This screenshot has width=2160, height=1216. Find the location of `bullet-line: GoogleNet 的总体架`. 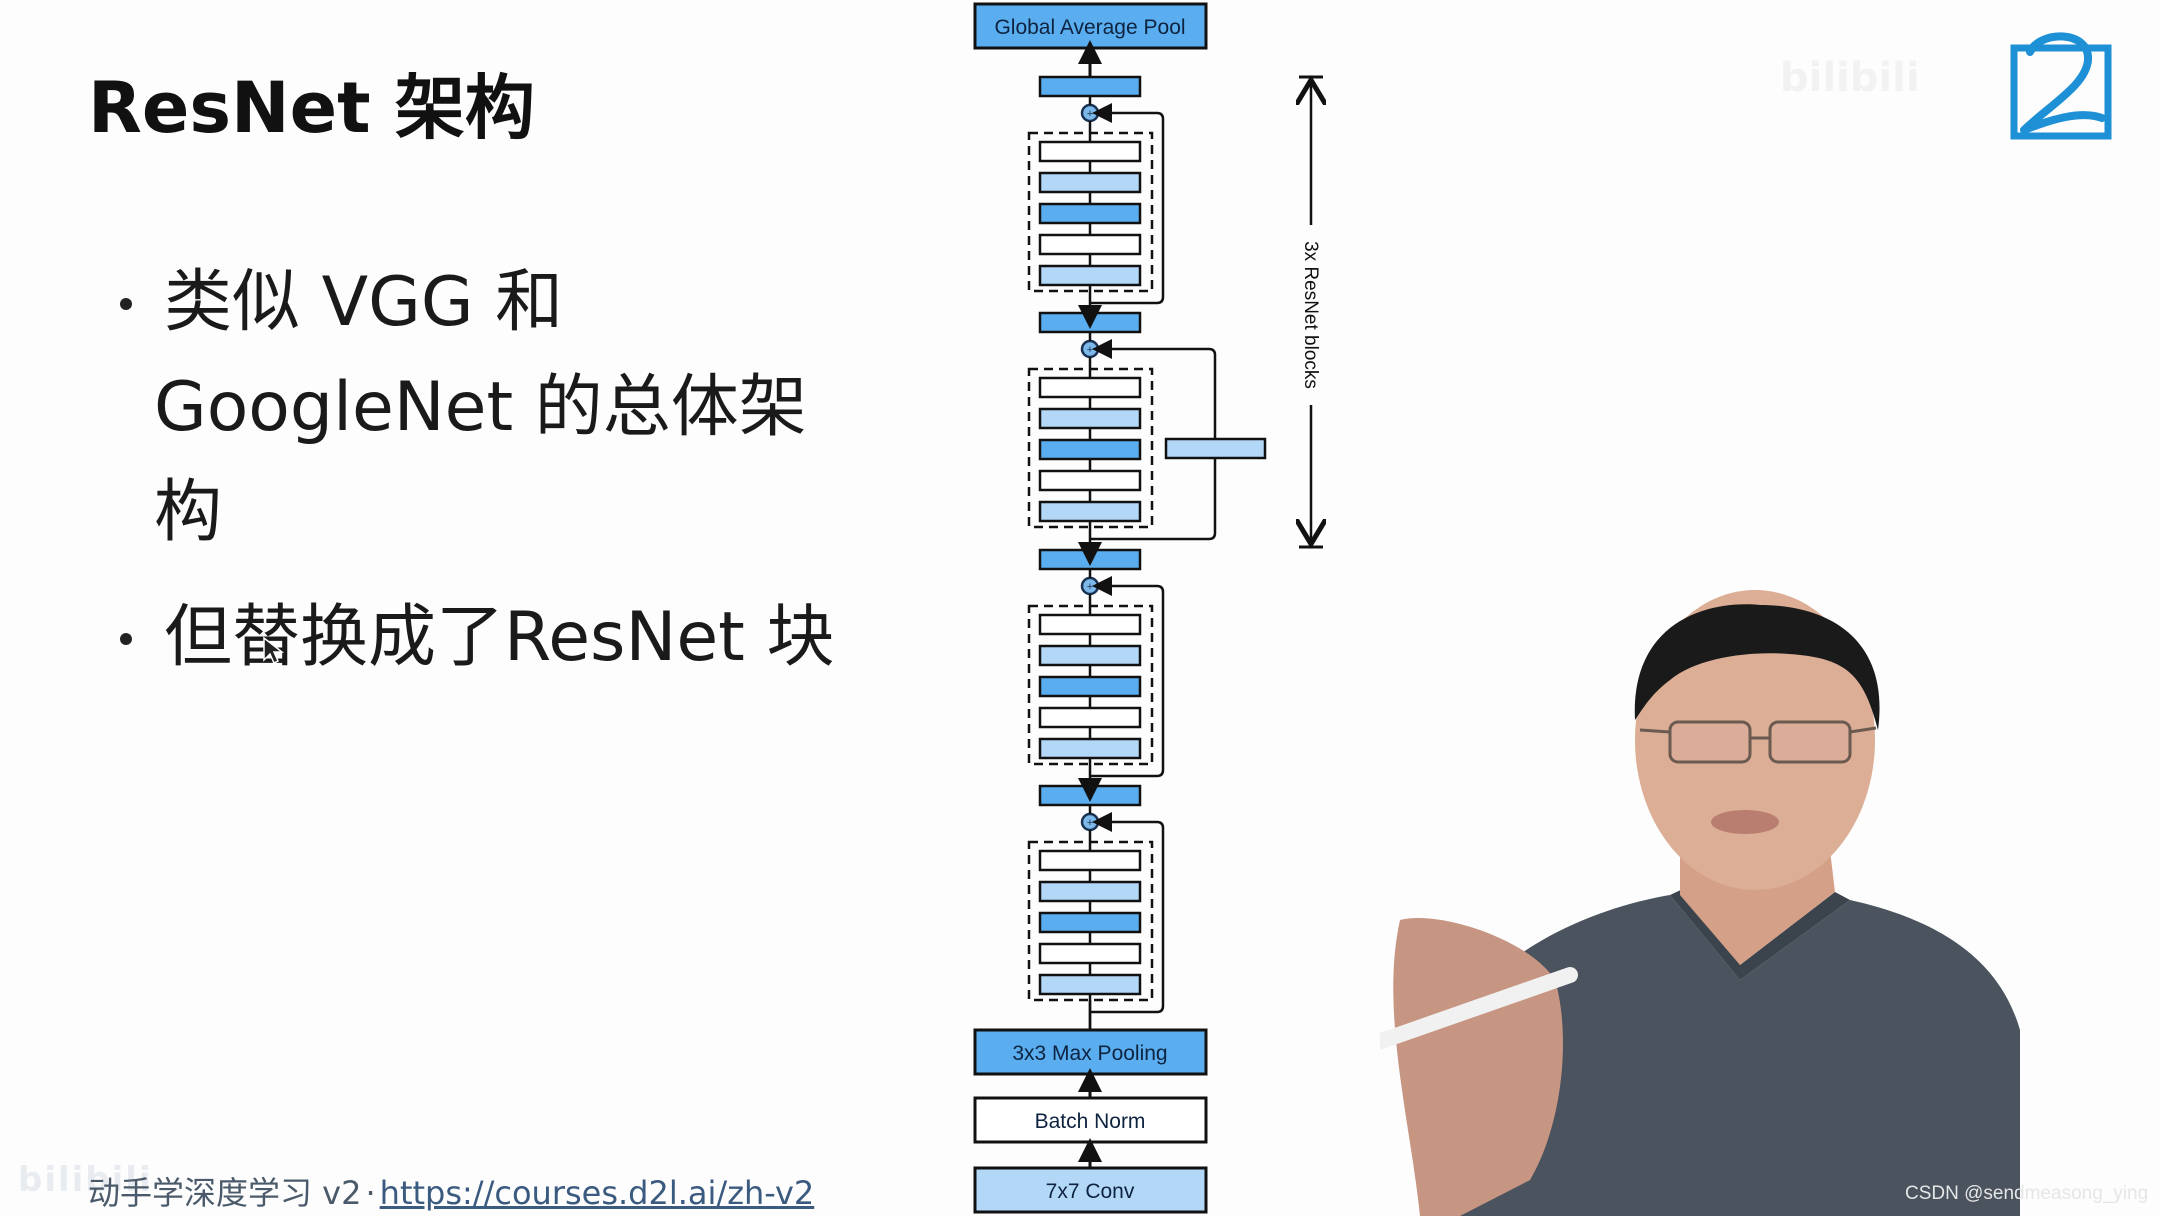

bullet-line: GoogleNet 的总体架 is located at coordinates (480, 407).